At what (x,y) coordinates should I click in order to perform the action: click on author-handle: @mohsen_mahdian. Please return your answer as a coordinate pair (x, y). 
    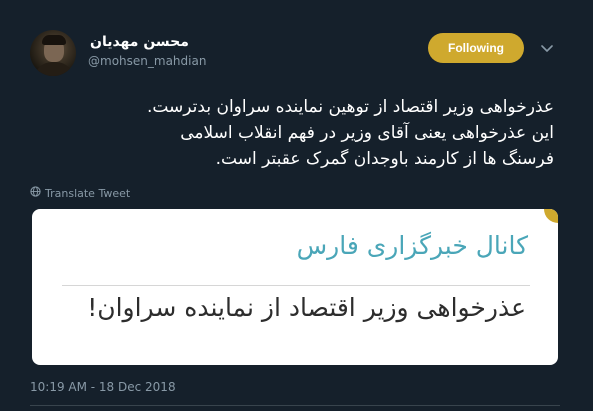
    Looking at the image, I should click on (147, 61).